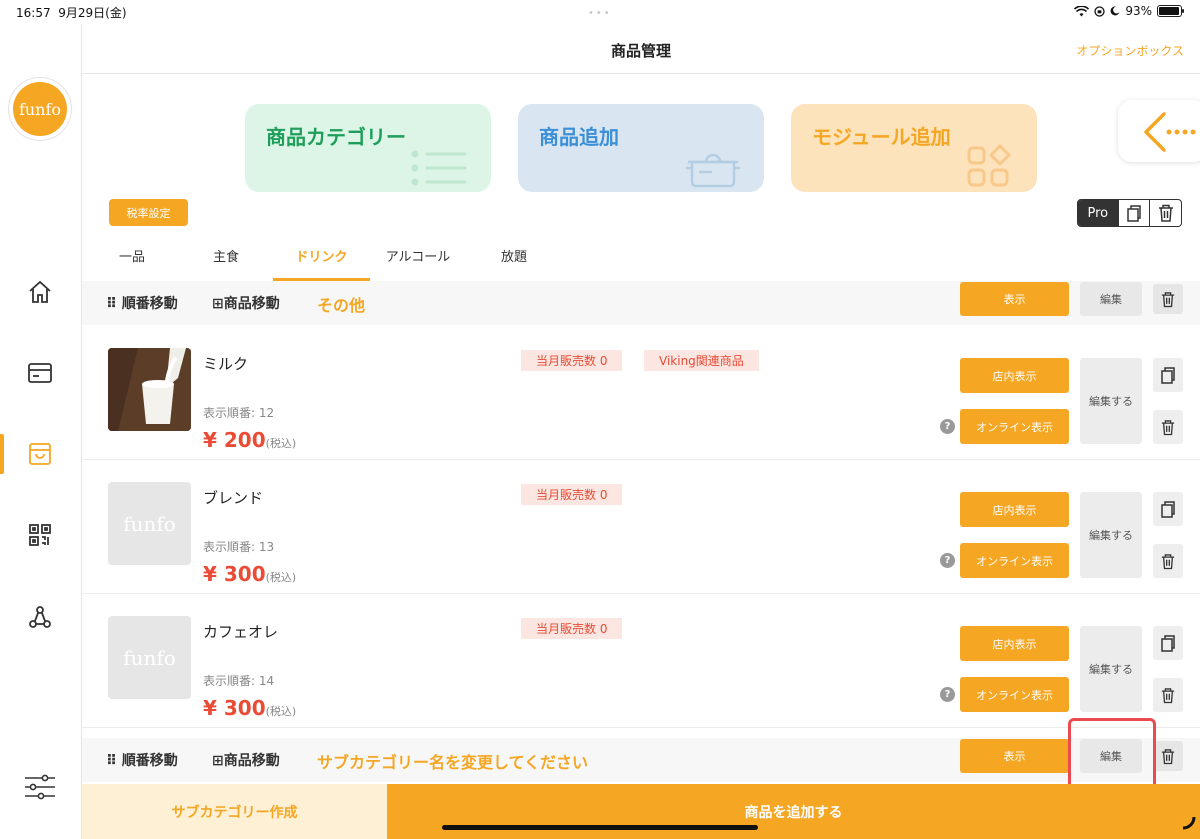  I want to click on add-product-button: 商品を追加する, so click(793, 811).